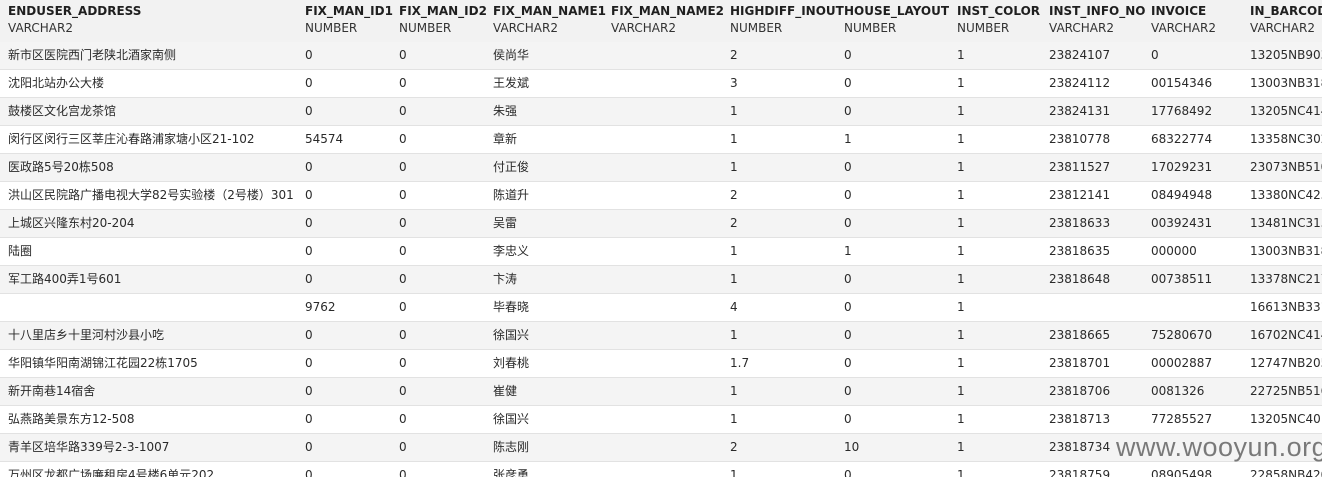 The width and height of the screenshot is (1322, 477). What do you see at coordinates (549, 307) in the screenshot?
I see `cell-fix-man-name1: 毕春晓` at bounding box center [549, 307].